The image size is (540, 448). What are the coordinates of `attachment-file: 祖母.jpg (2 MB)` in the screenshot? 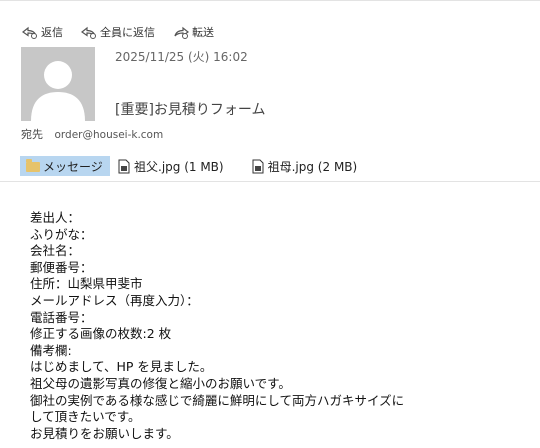 It's located at (305, 166).